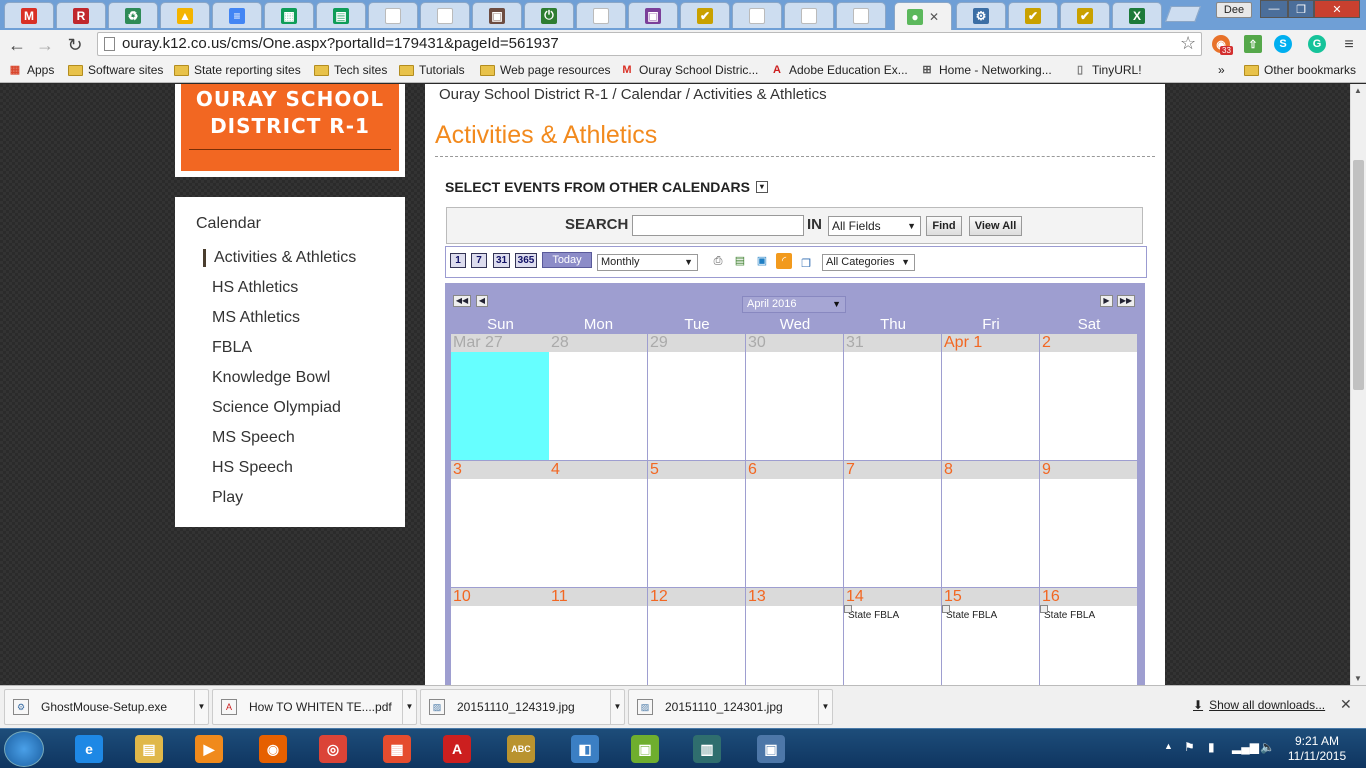 The height and width of the screenshot is (768, 1366). Describe the element at coordinates (500, 636) in the screenshot. I see `calendar-day-cell: 10` at that location.